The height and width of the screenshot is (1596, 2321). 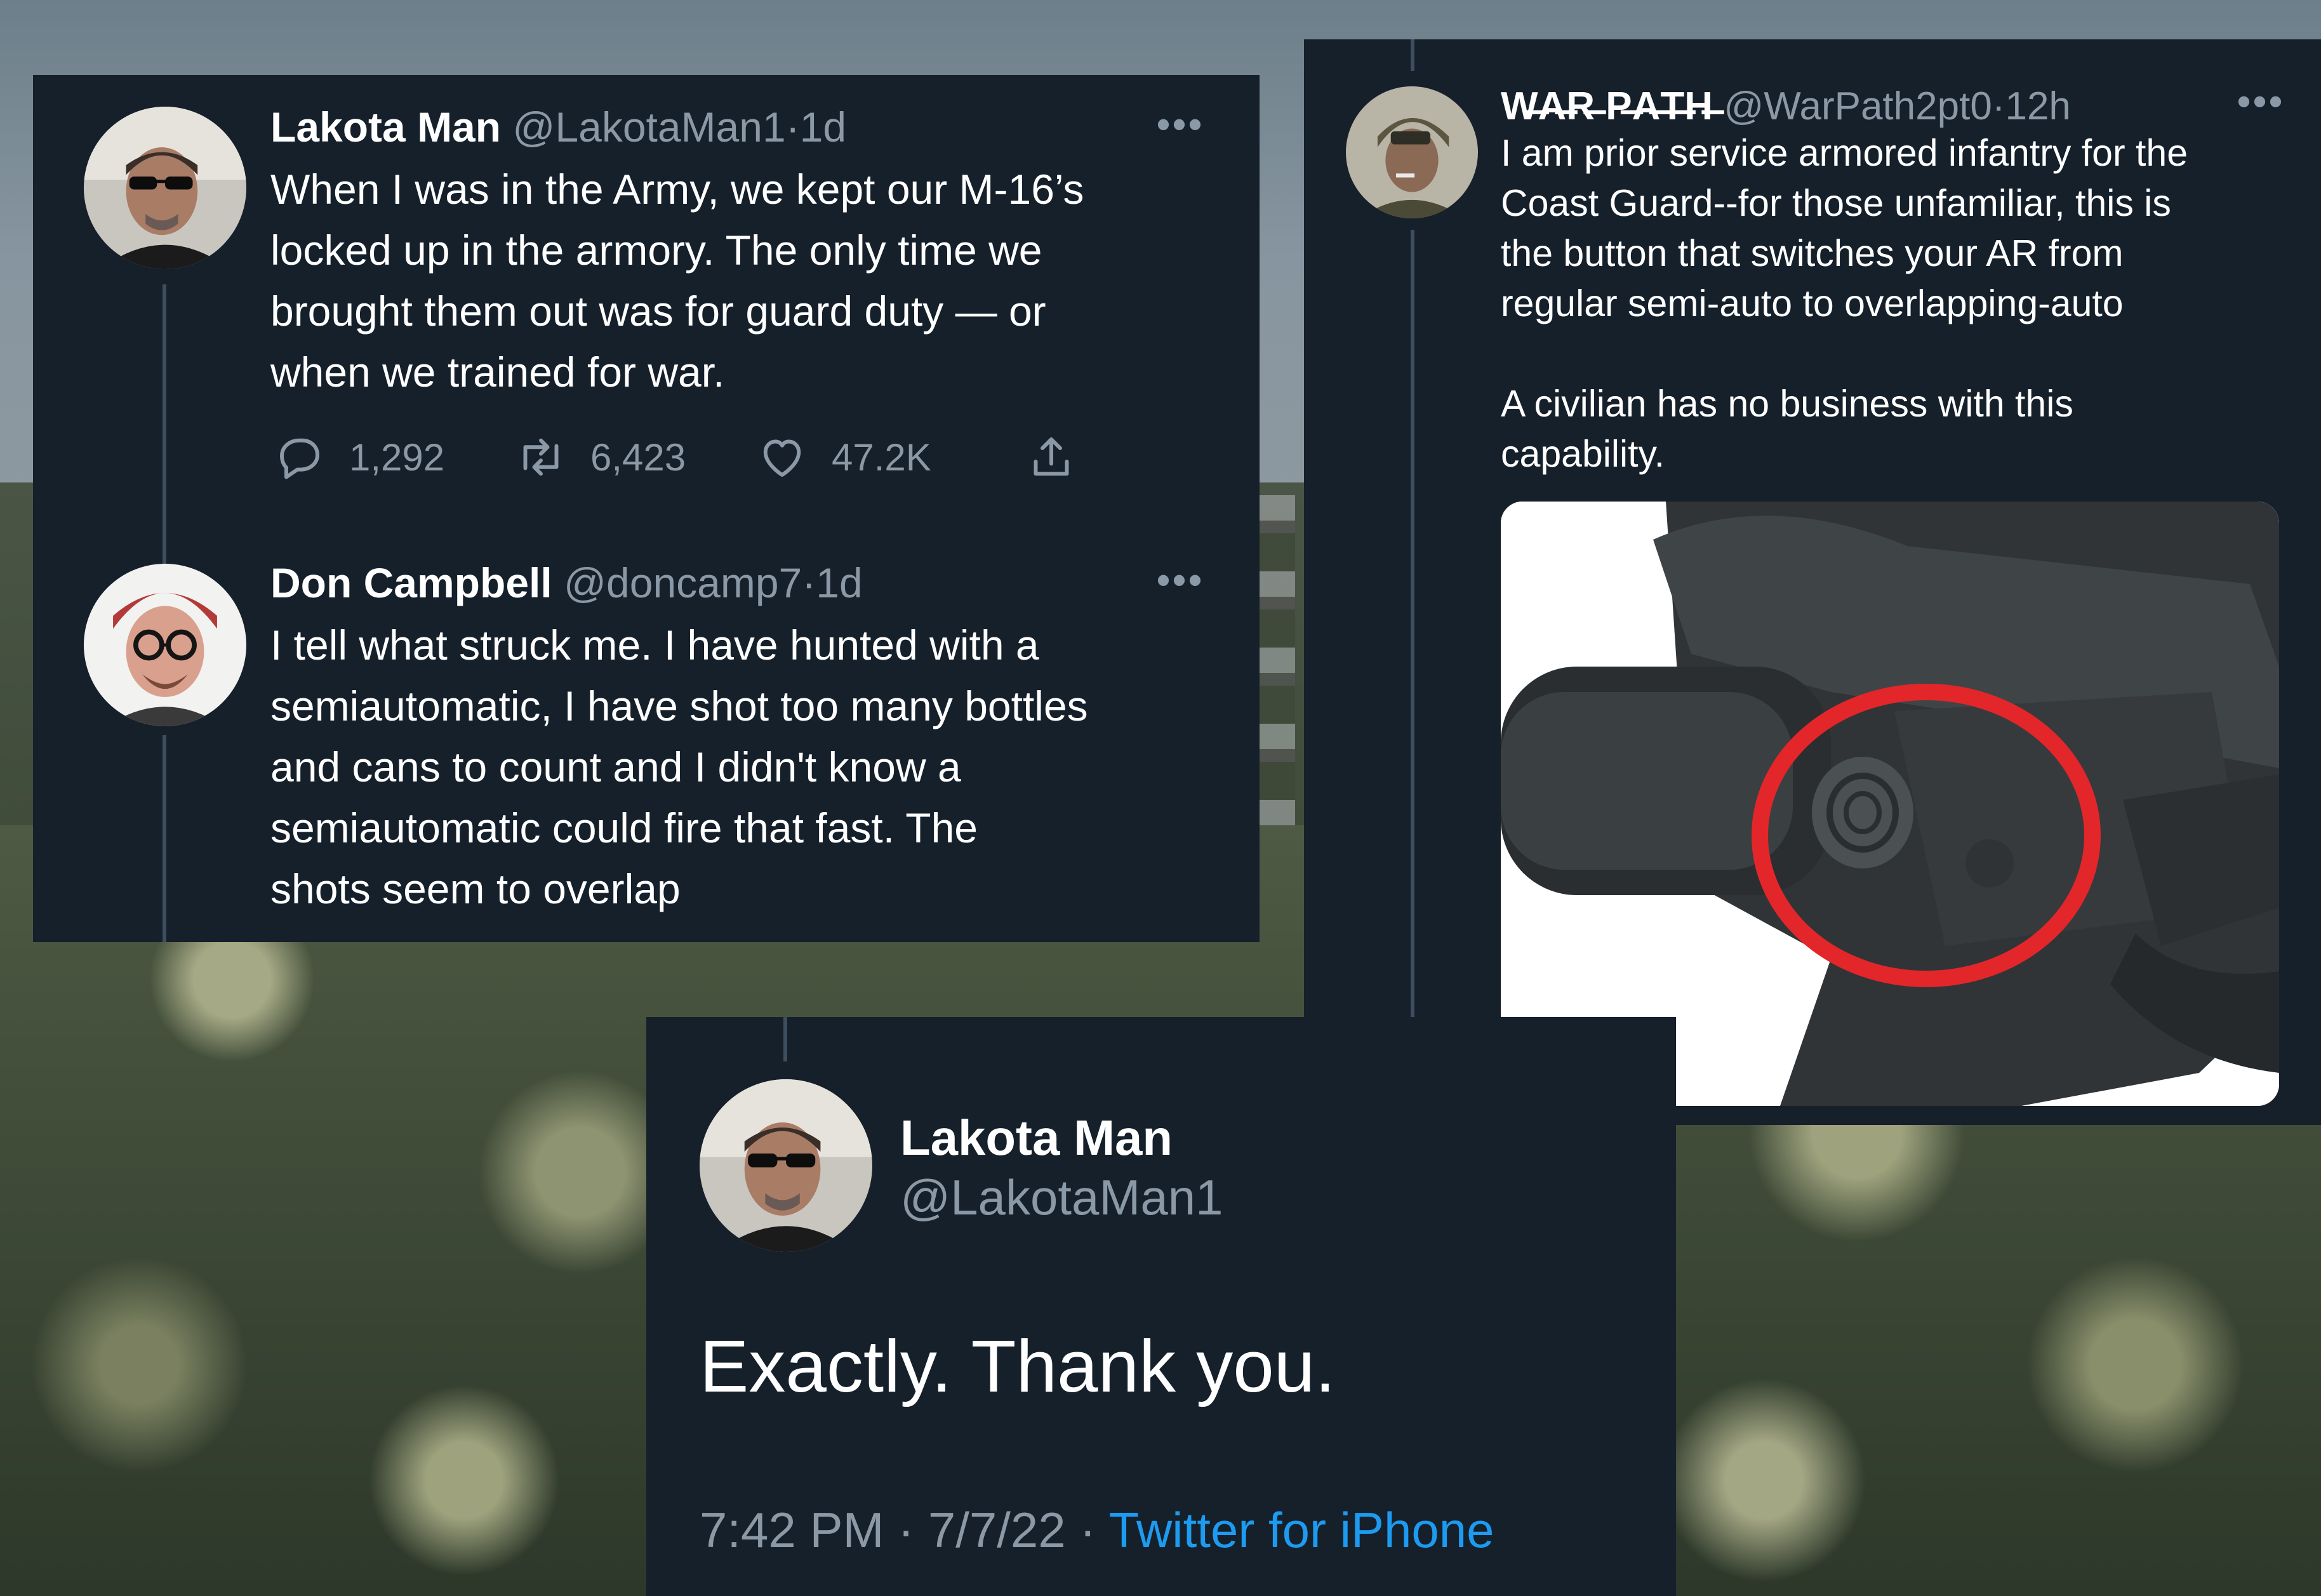 I want to click on share-icon, so click(x=1051, y=456).